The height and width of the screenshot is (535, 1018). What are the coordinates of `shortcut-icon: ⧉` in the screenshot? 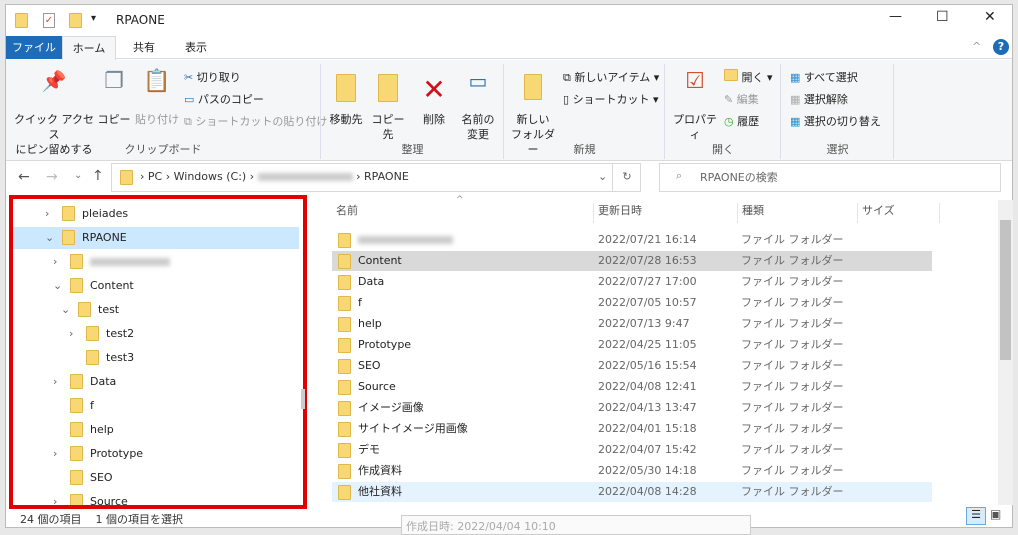 It's located at (188, 121).